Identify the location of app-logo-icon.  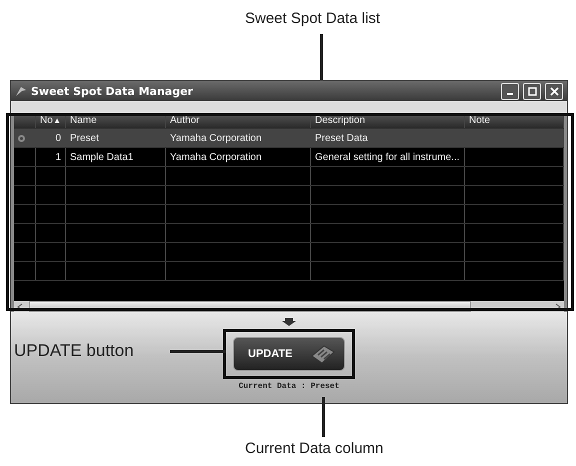
(21, 91).